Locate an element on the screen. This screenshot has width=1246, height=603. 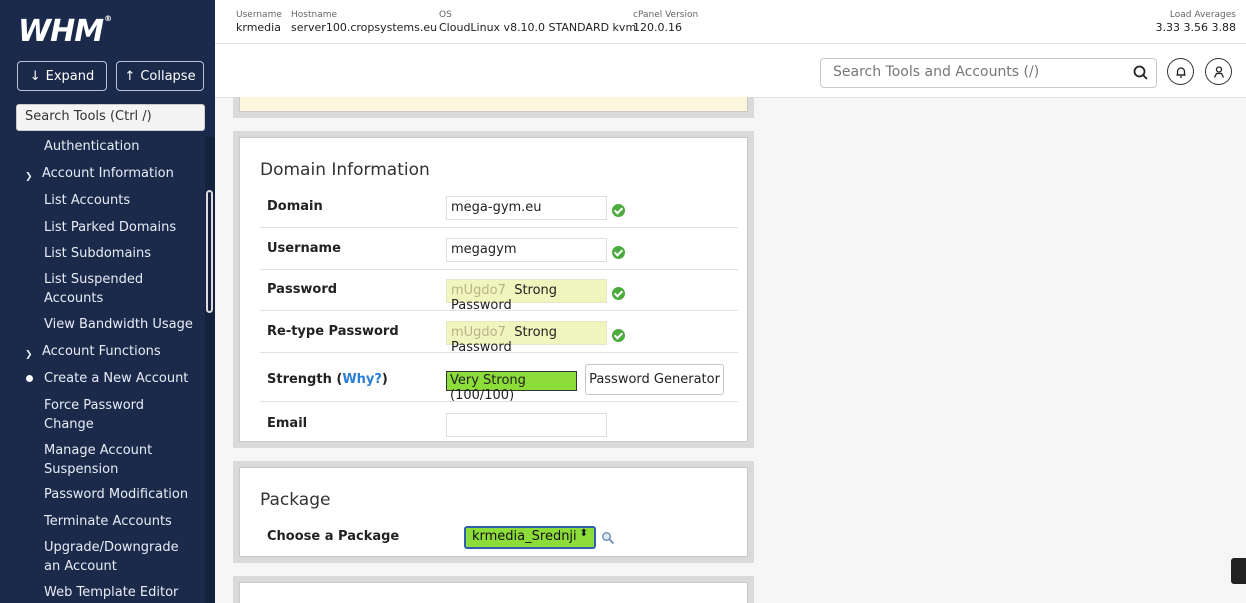
sidebar-item-authentication: Authentication is located at coordinates (119, 146).